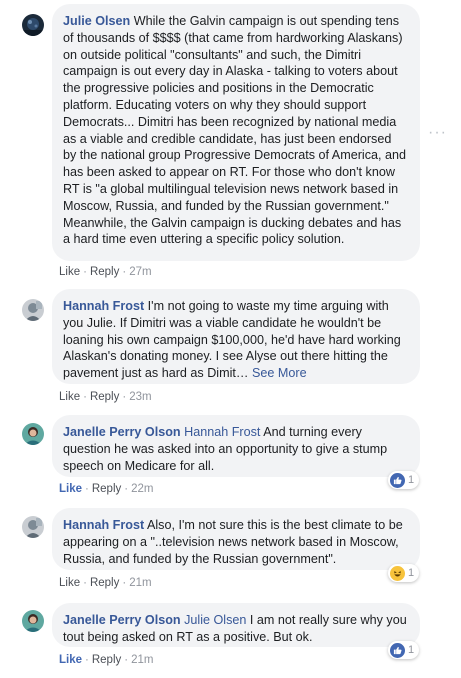 The width and height of the screenshot is (461, 678). I want to click on comment-actions: Like · Reply · 27m, so click(105, 272).